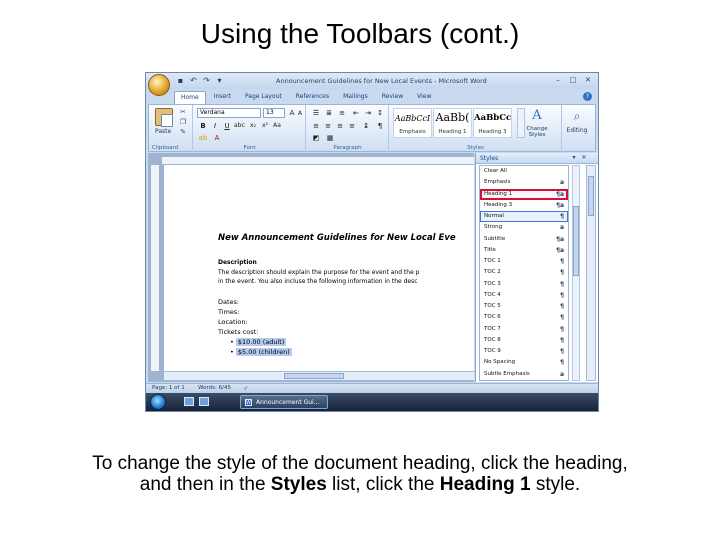 The image size is (720, 540). Describe the element at coordinates (189, 401) in the screenshot. I see `show-desktop-icon` at that location.